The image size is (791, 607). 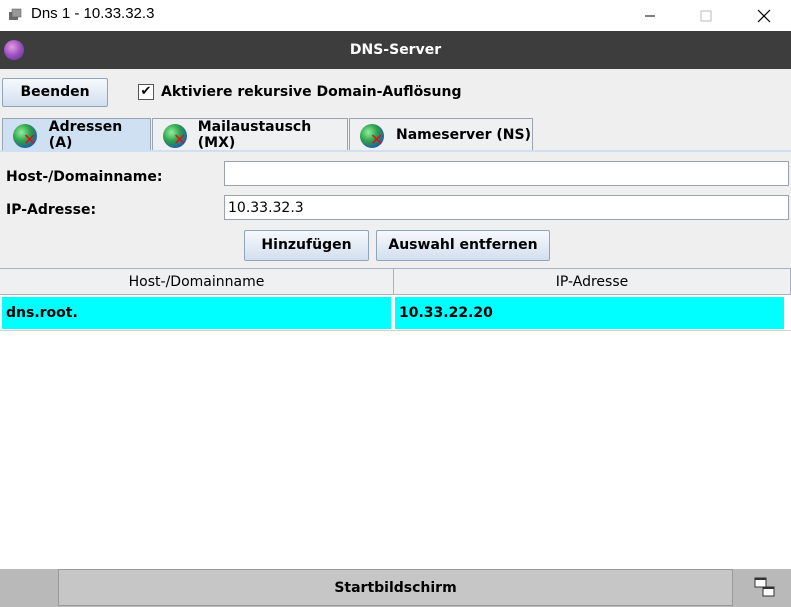 I want to click on ip-label: IP-Adresse:, so click(x=51, y=210).